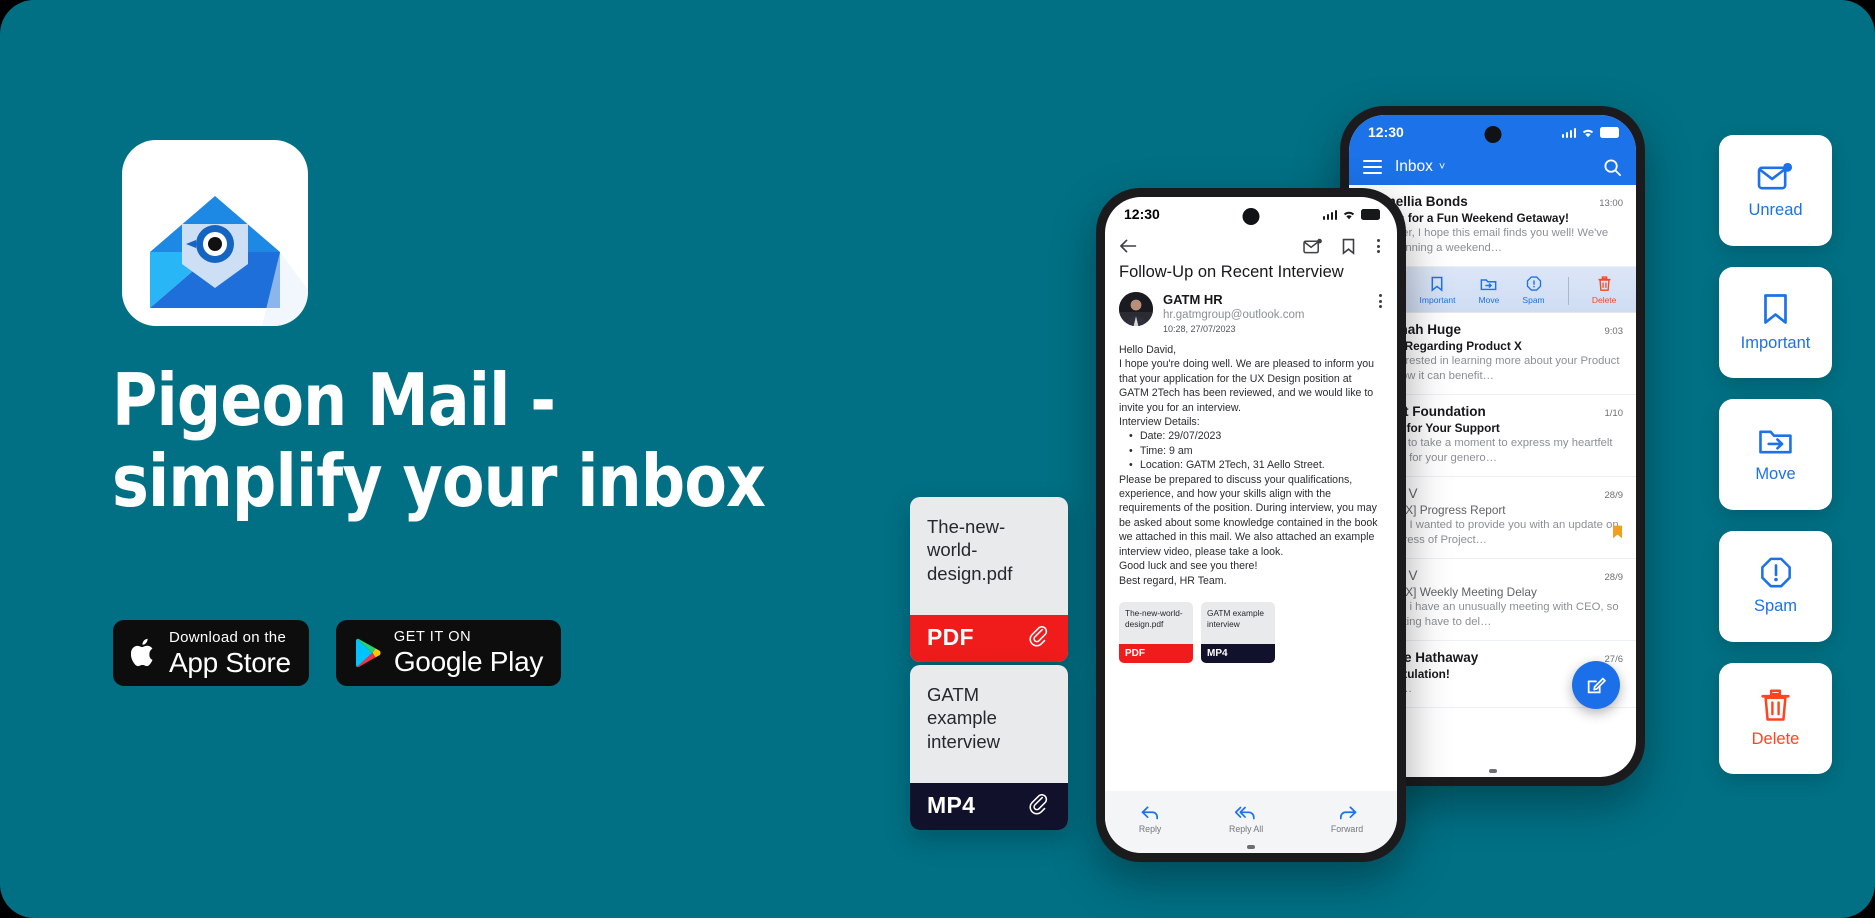 Image resolution: width=1875 pixels, height=918 pixels. I want to click on swipe-action-spam: Spam, so click(1533, 291).